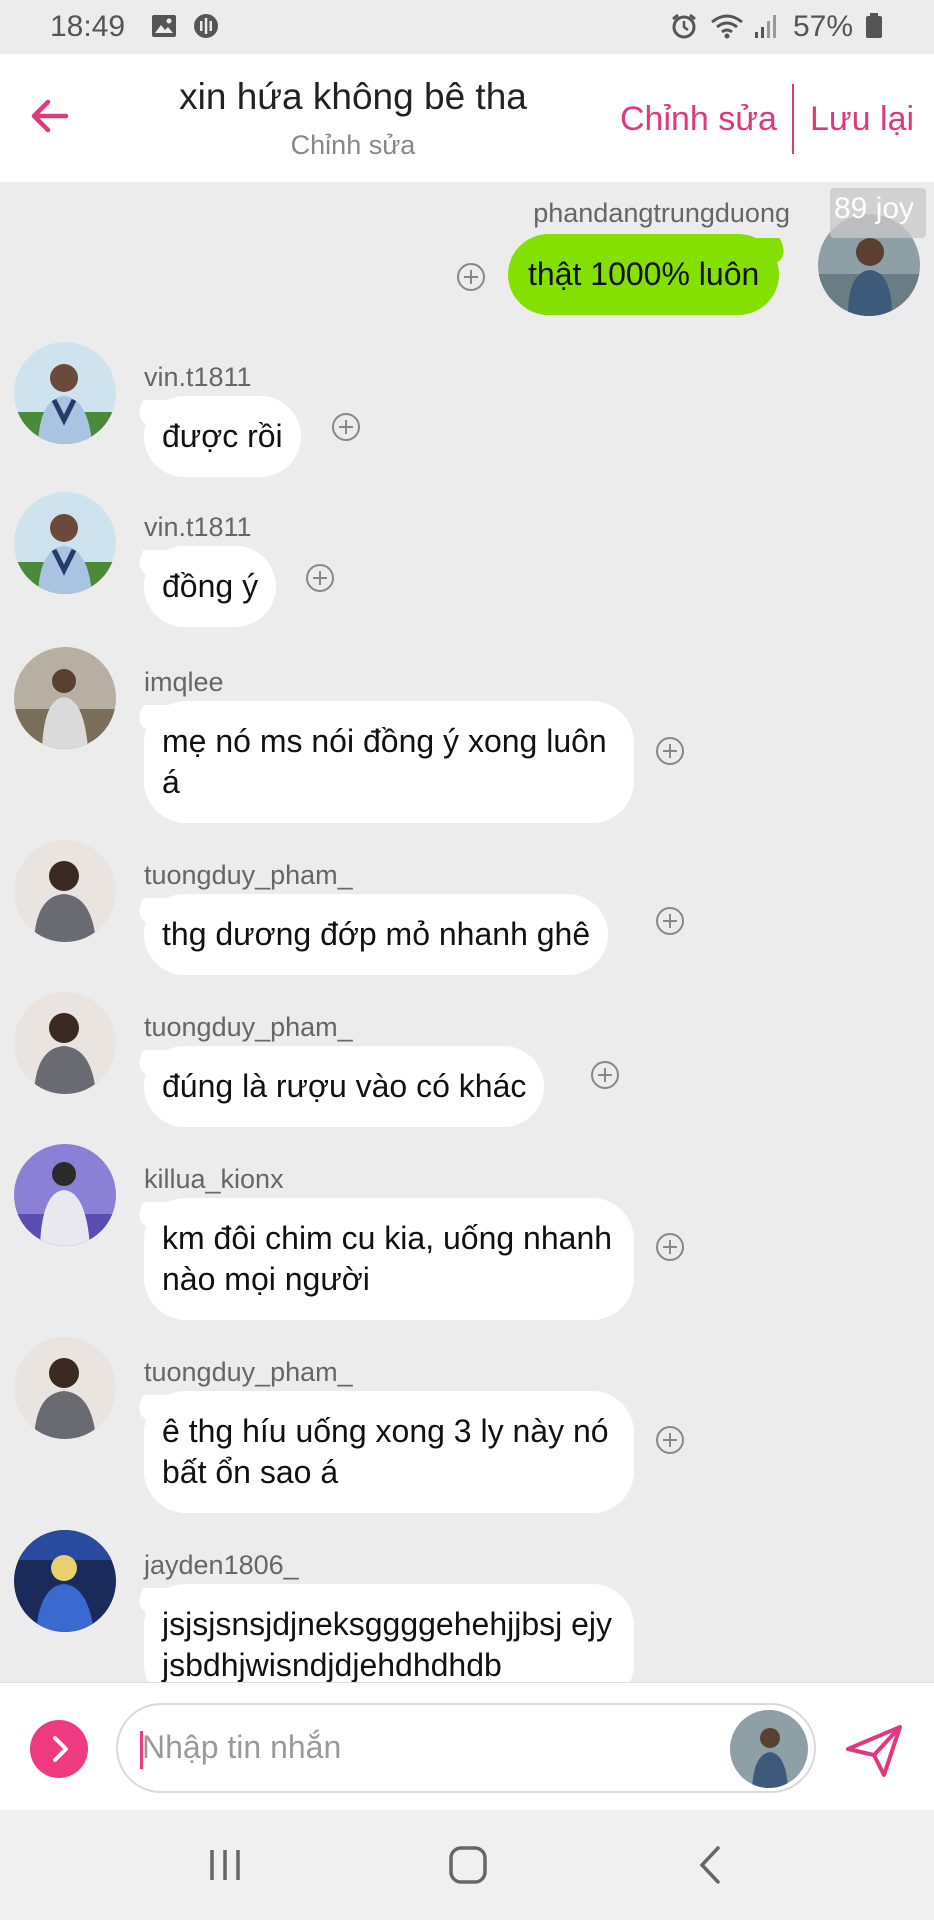 The height and width of the screenshot is (1920, 934). What do you see at coordinates (711, 1865) in the screenshot?
I see `nav-back-icon` at bounding box center [711, 1865].